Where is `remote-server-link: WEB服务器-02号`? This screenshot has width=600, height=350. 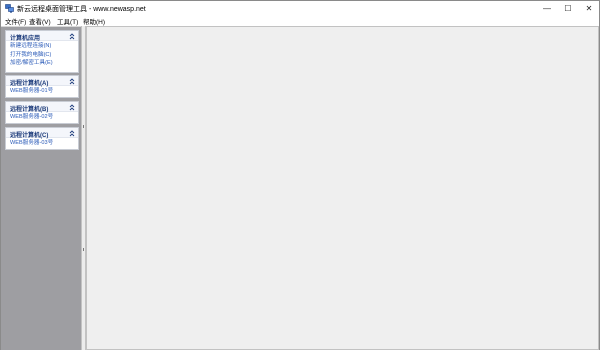 remote-server-link: WEB服务器-02号 is located at coordinates (42, 117).